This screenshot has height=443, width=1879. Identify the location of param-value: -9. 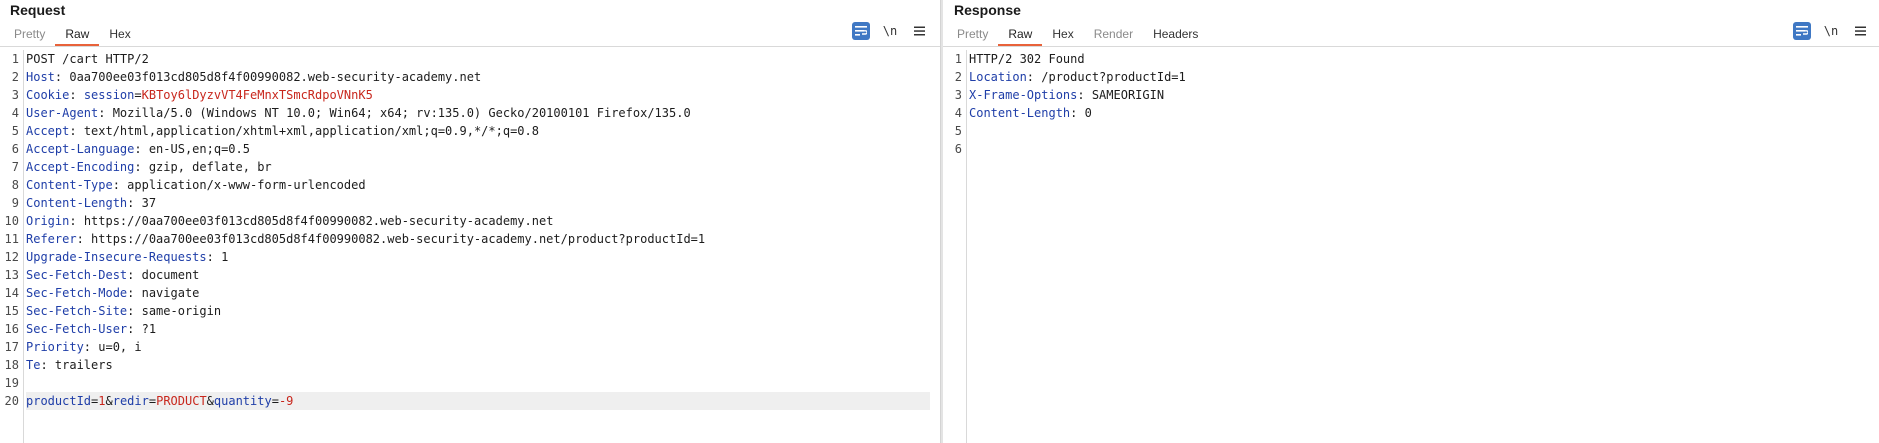
(286, 401).